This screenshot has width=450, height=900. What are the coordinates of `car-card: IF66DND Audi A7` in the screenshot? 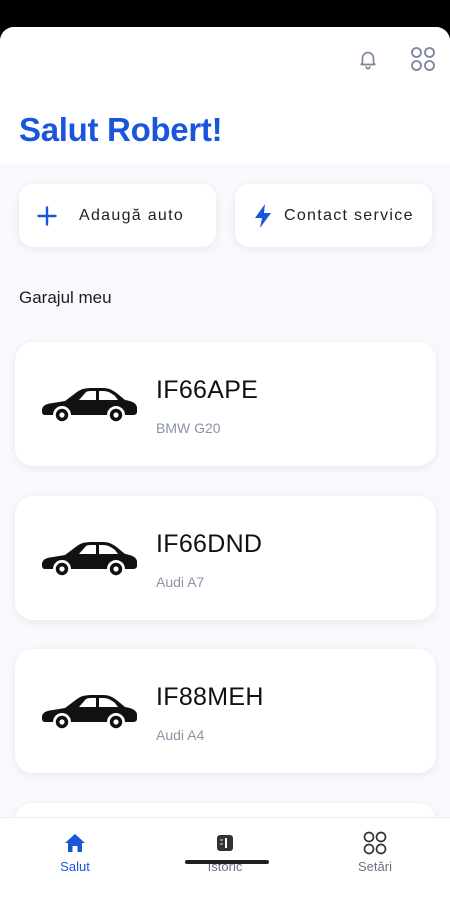 It's located at (225, 558).